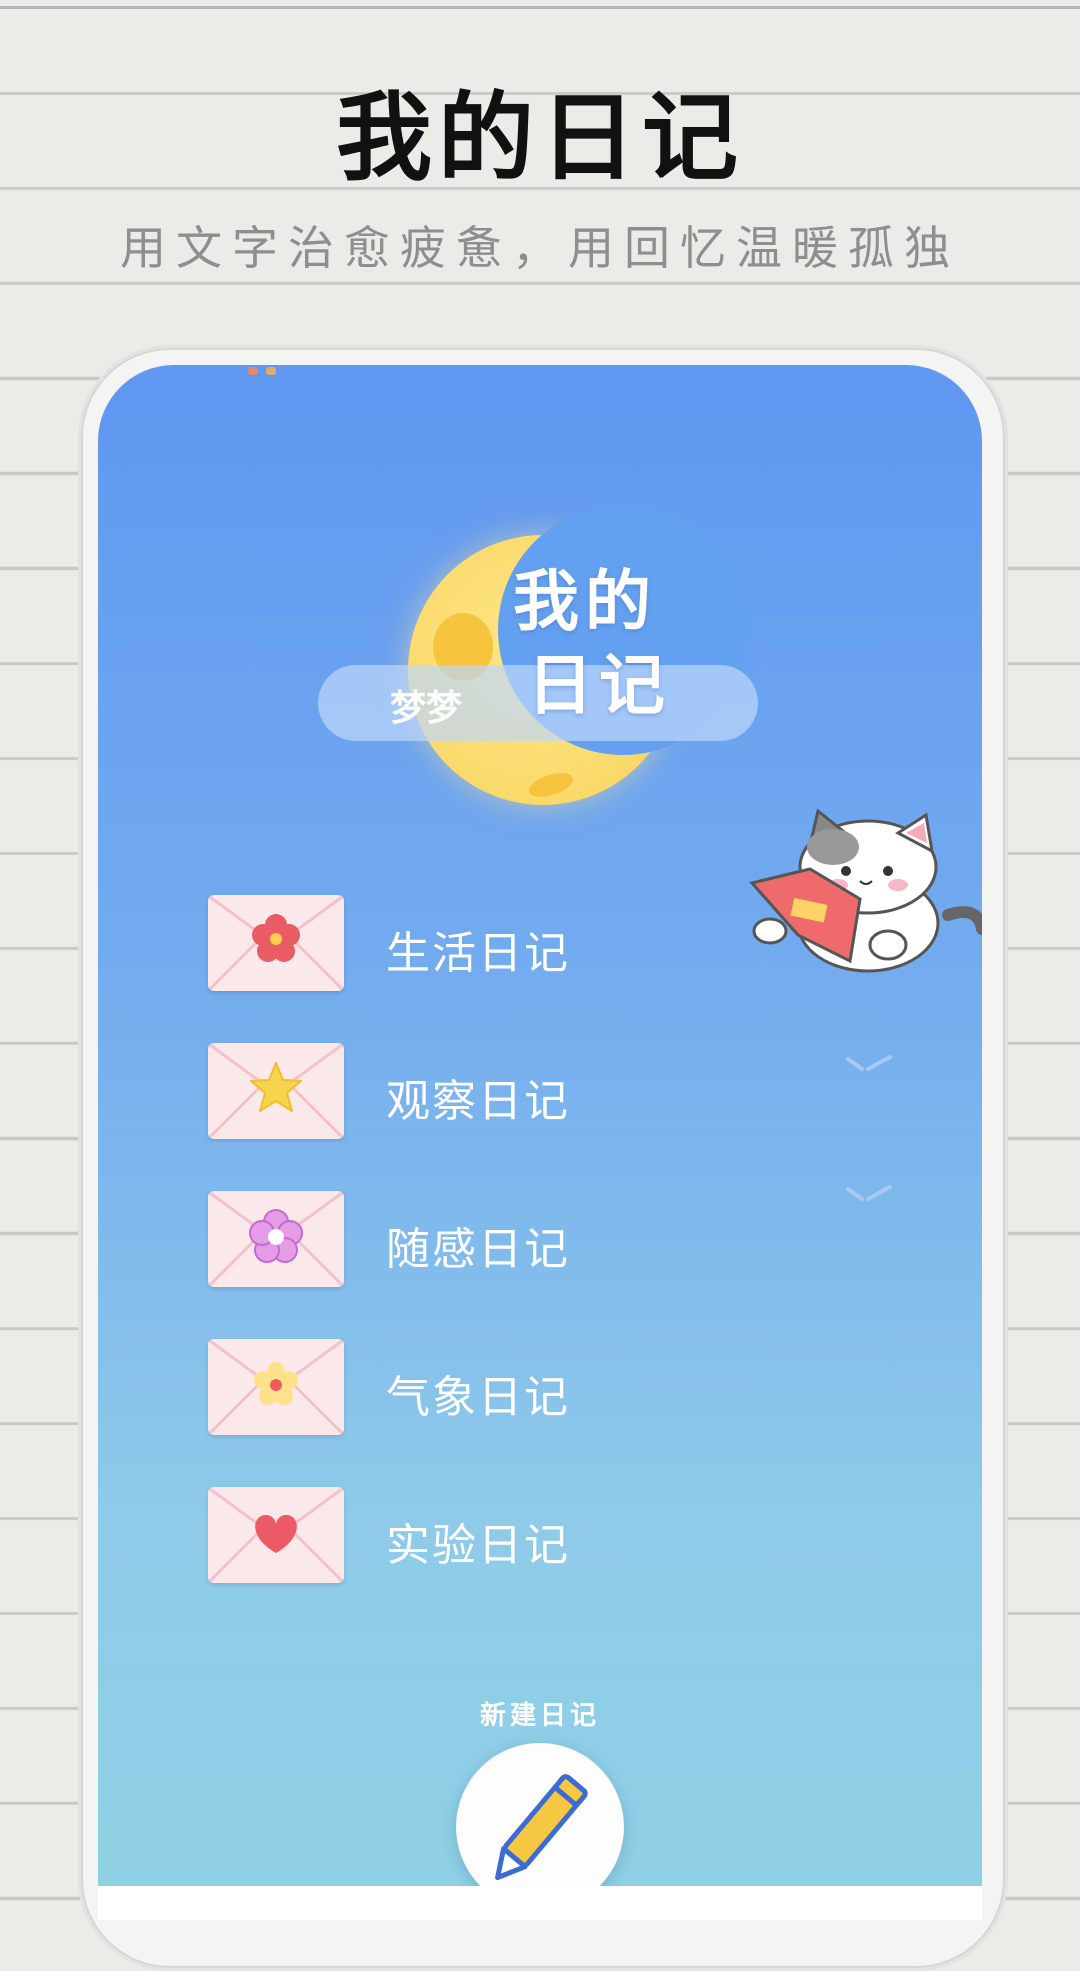 The width and height of the screenshot is (1080, 1971). I want to click on user-name: 梦梦, so click(426, 708).